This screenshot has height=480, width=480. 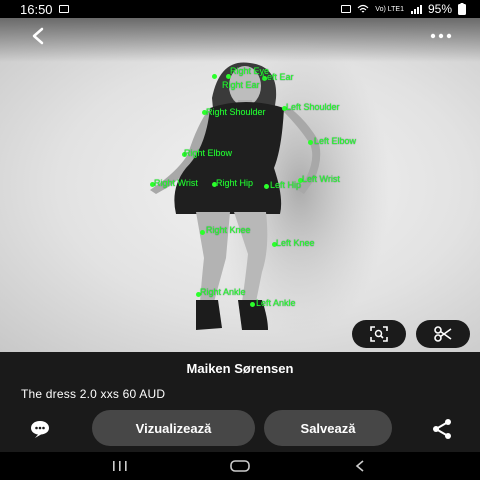 I want to click on status-right: Vo) LTE1 95%, so click(x=403, y=9).